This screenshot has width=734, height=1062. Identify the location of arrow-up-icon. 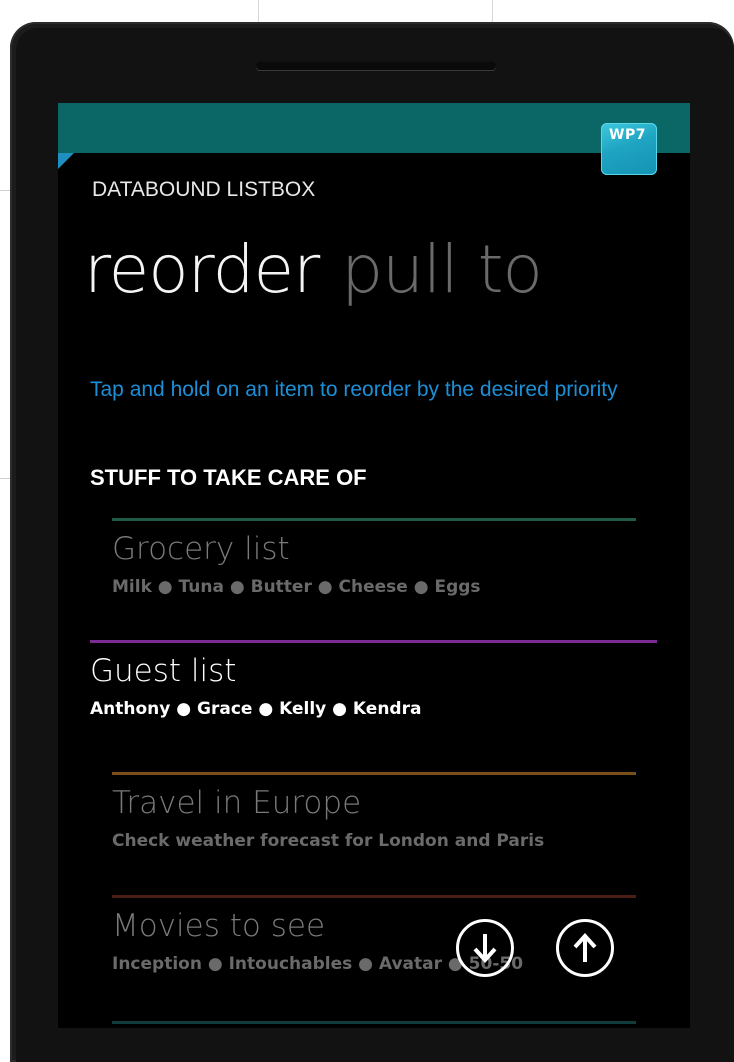
(585, 947).